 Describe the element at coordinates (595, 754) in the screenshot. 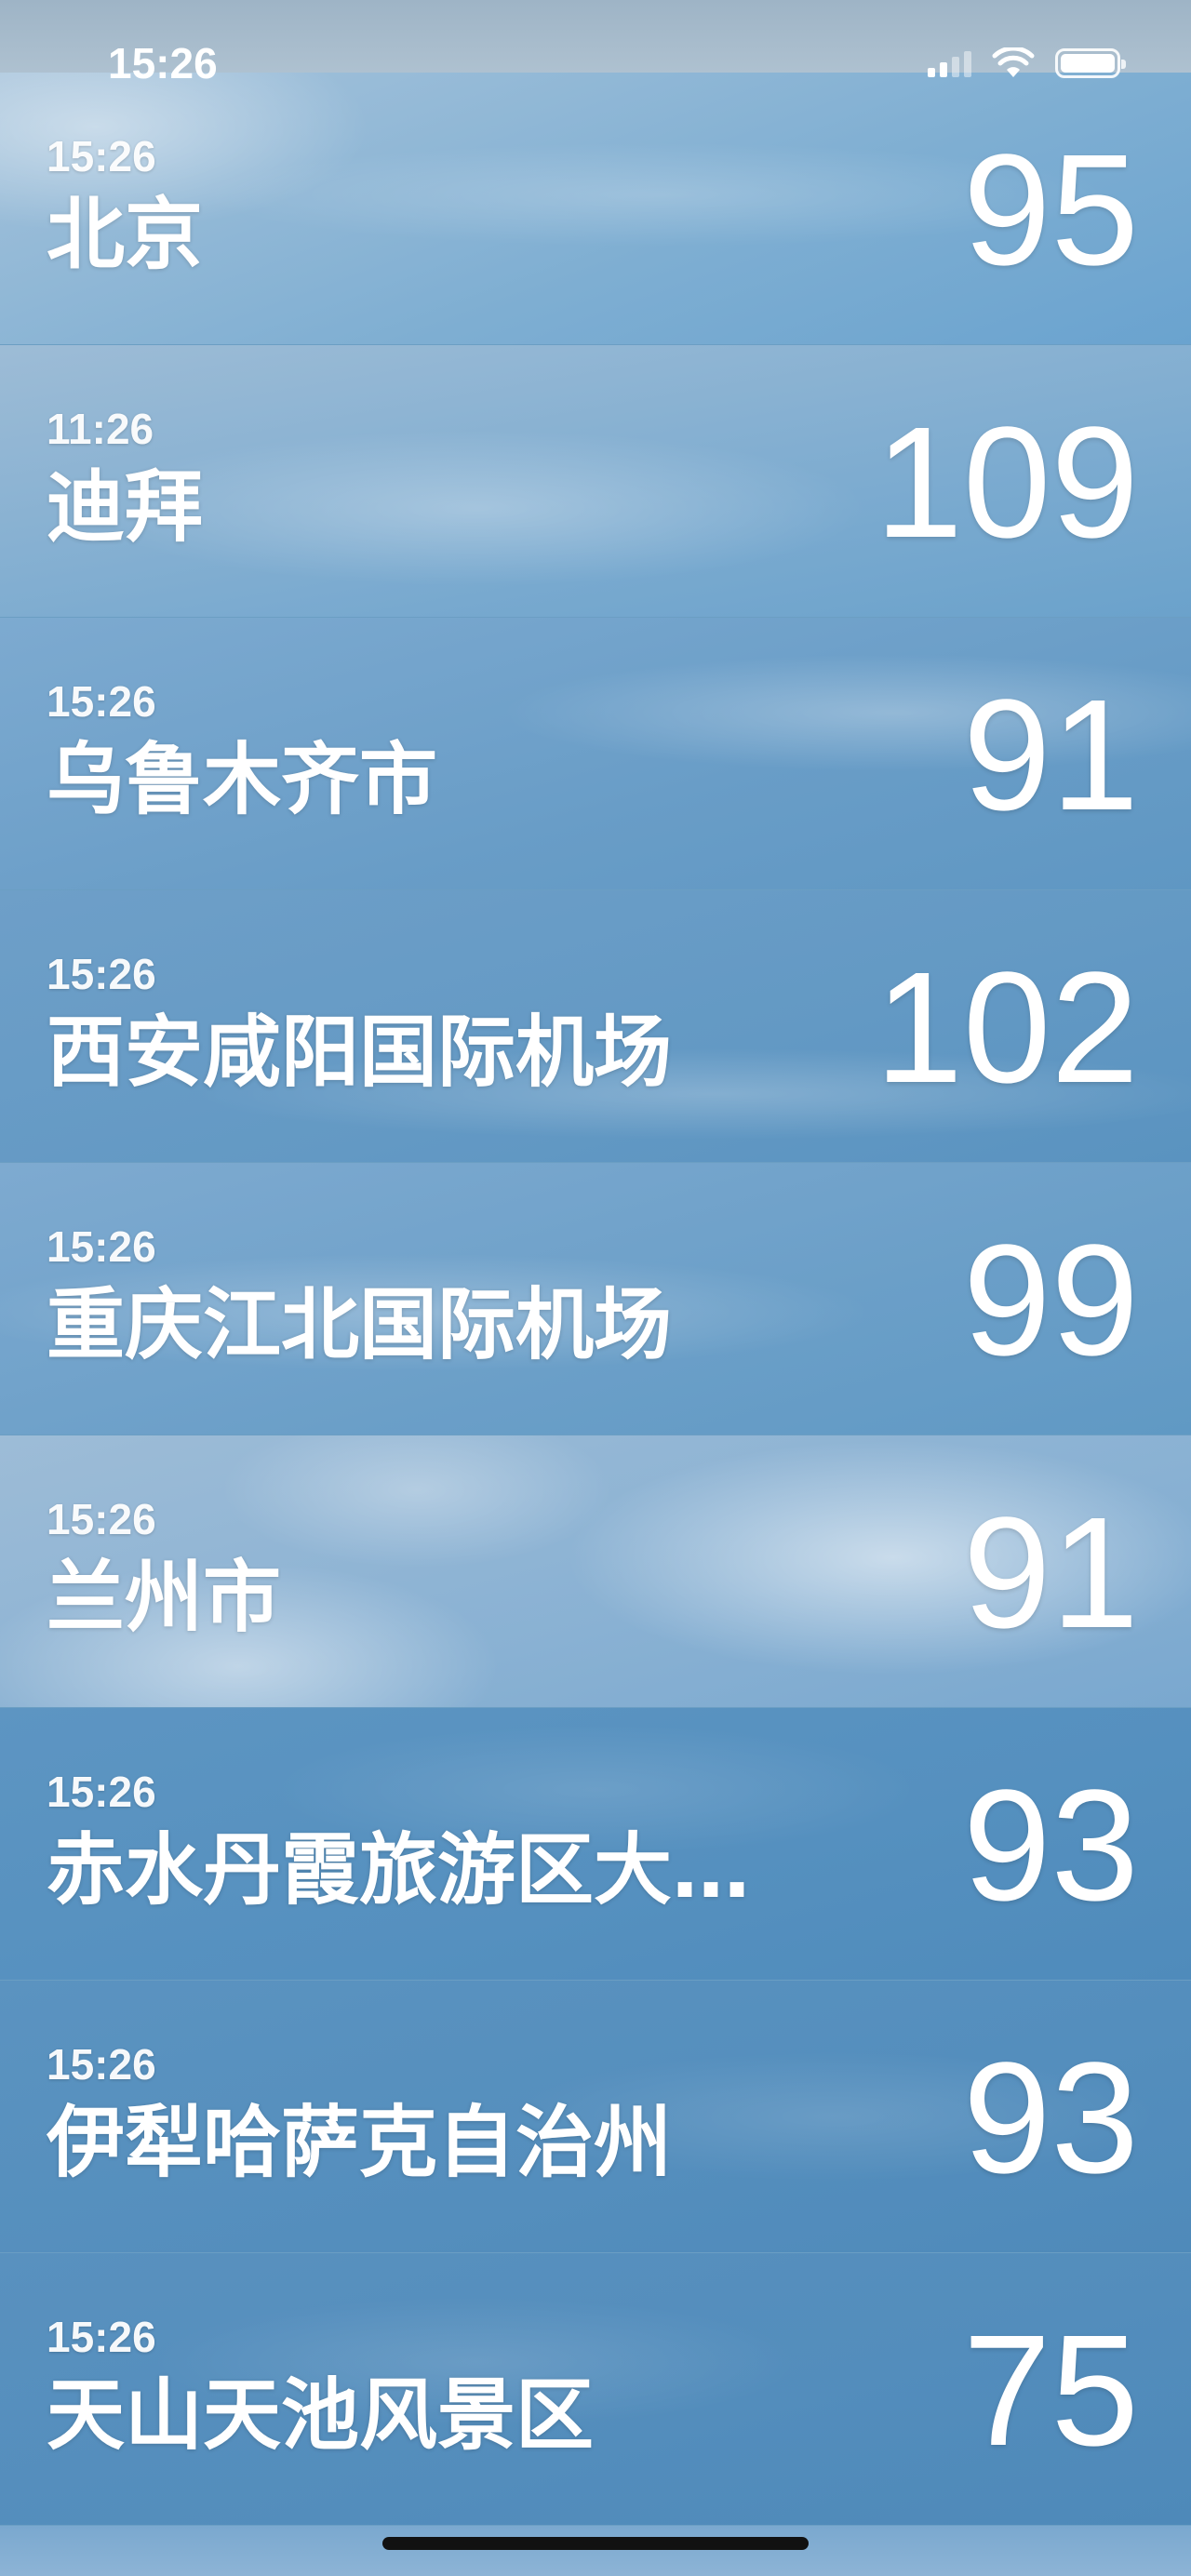

I see `city-row: 15:26 乌鲁木齐市 91` at that location.